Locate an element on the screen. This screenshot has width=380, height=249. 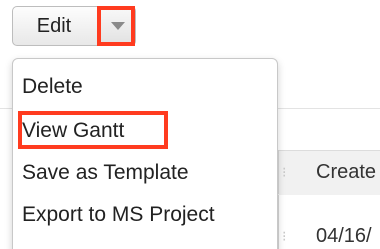
edit-split-button: Edit is located at coordinates (74, 26).